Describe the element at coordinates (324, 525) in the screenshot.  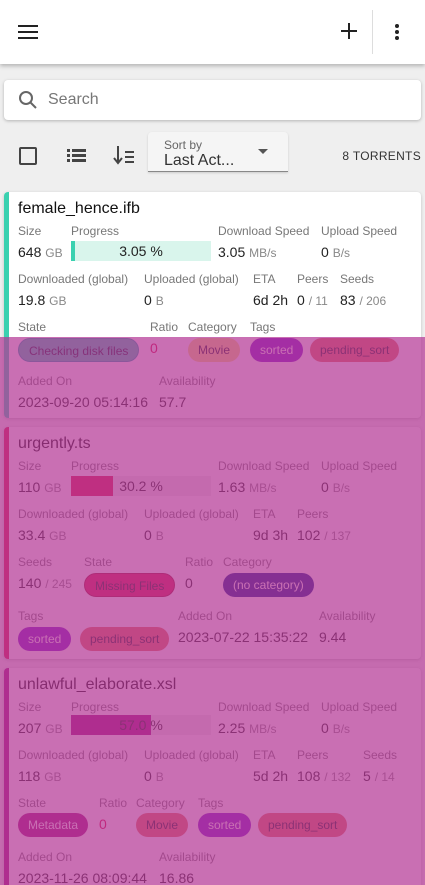
I see `peers-field: Peers 102 / 137` at that location.